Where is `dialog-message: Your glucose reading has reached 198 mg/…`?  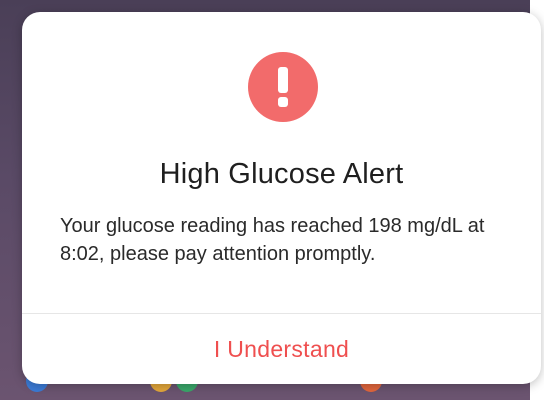 dialog-message: Your glucose reading has reached 198 mg/… is located at coordinates (272, 240).